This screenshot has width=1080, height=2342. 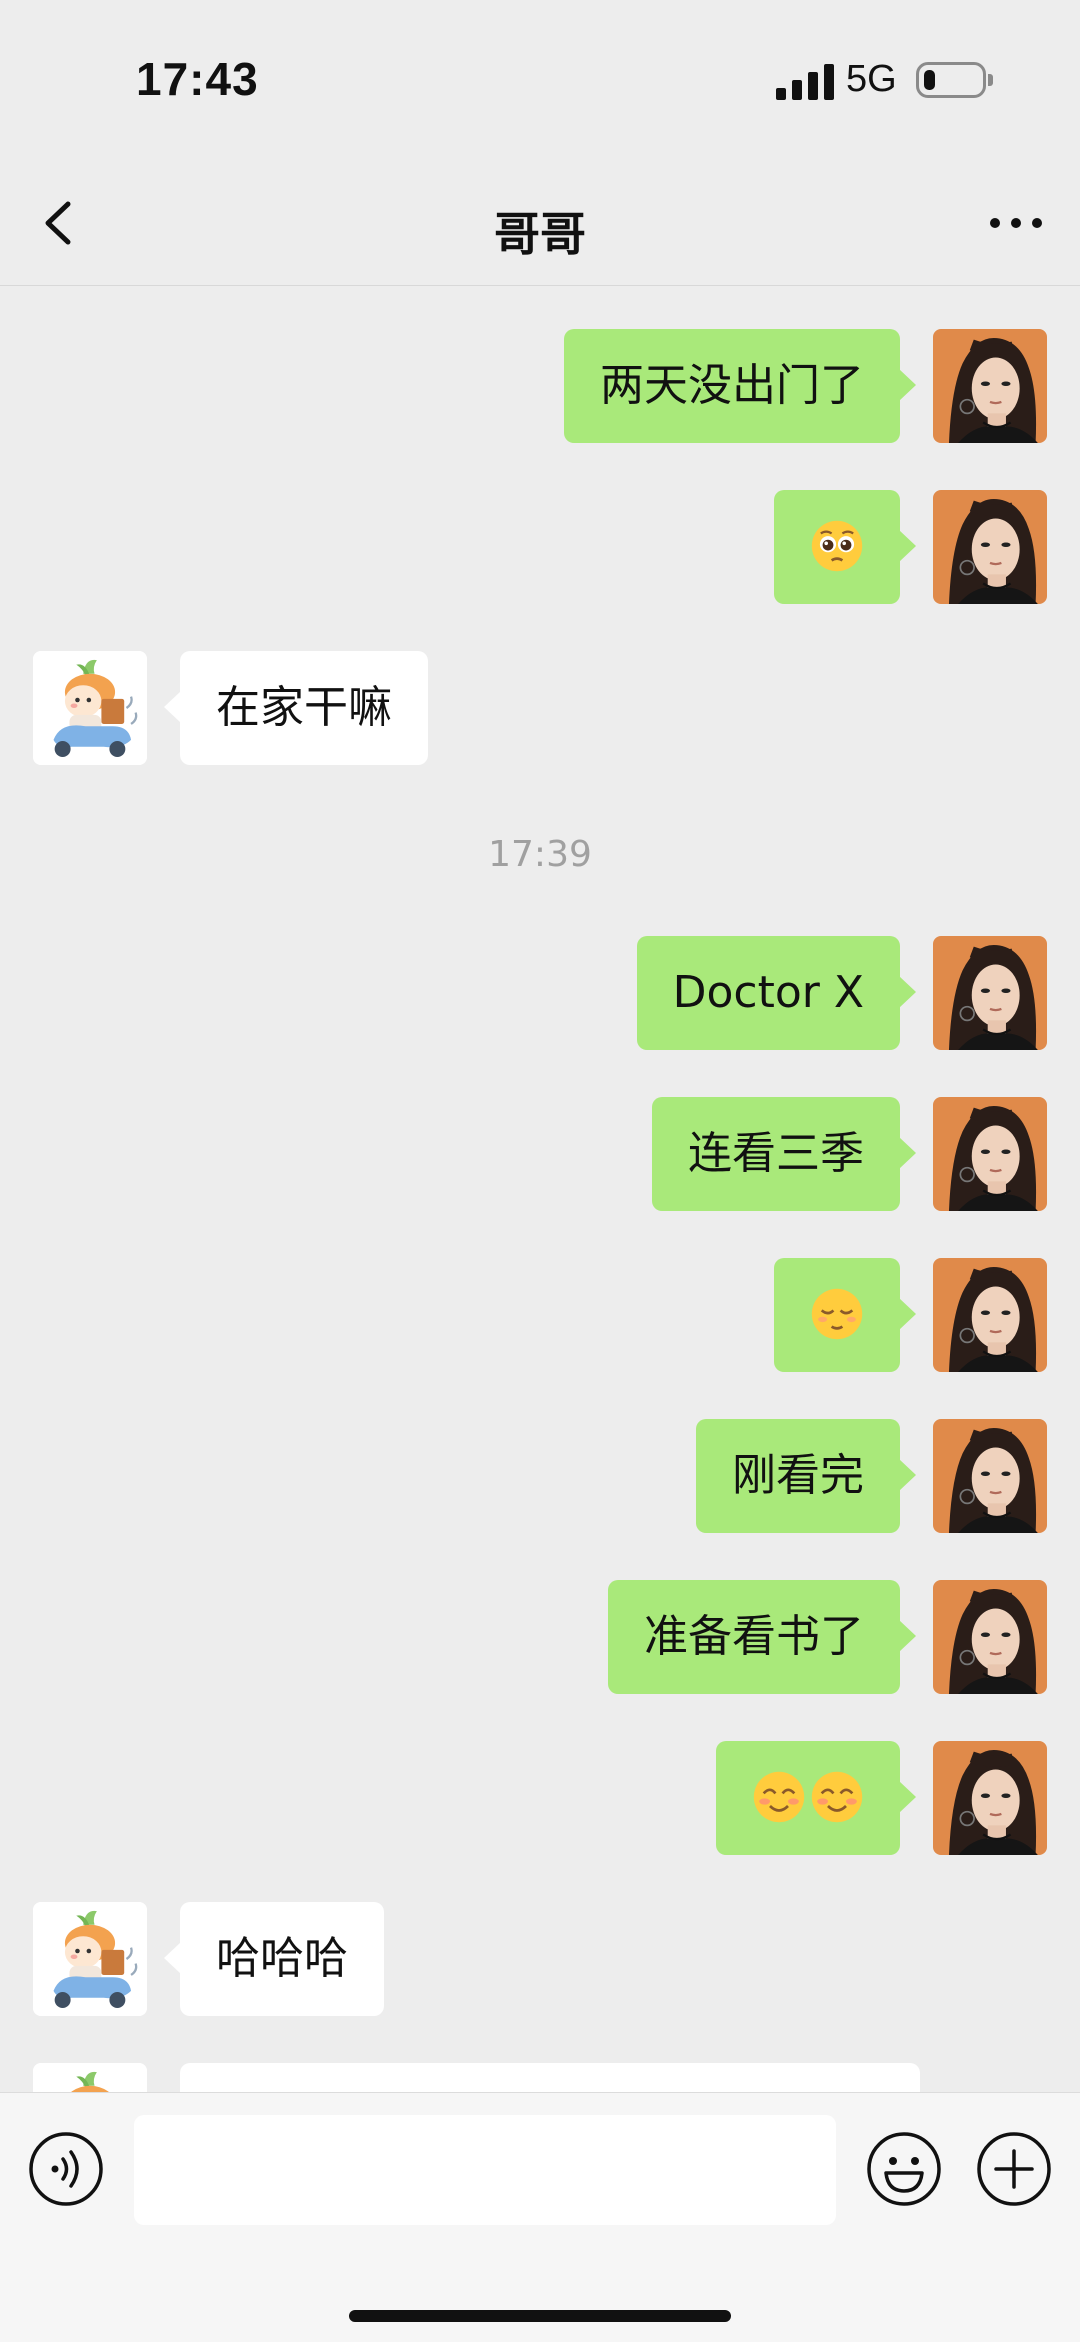 I want to click on message-row: 两天没出门了, so click(x=540, y=386).